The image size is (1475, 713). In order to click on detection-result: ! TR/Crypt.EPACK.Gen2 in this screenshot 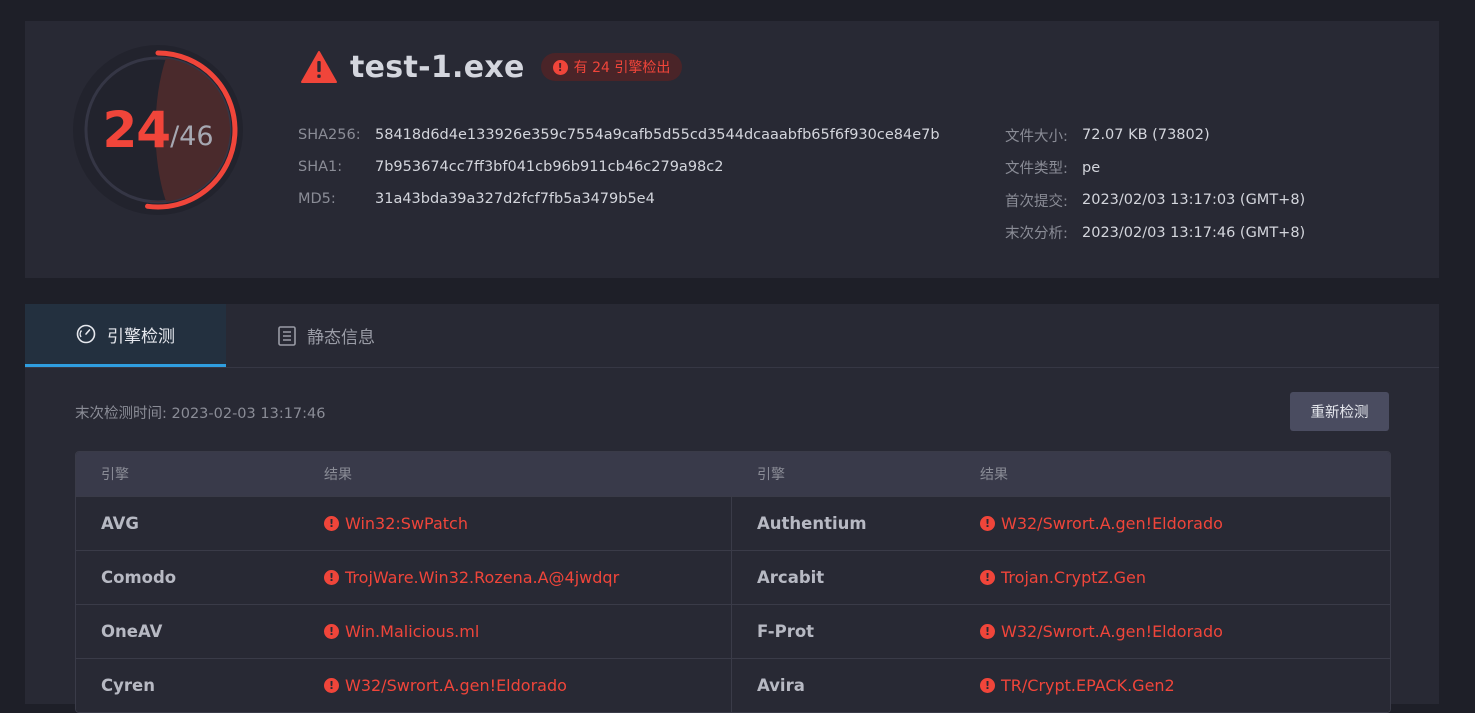, I will do `click(1077, 685)`.